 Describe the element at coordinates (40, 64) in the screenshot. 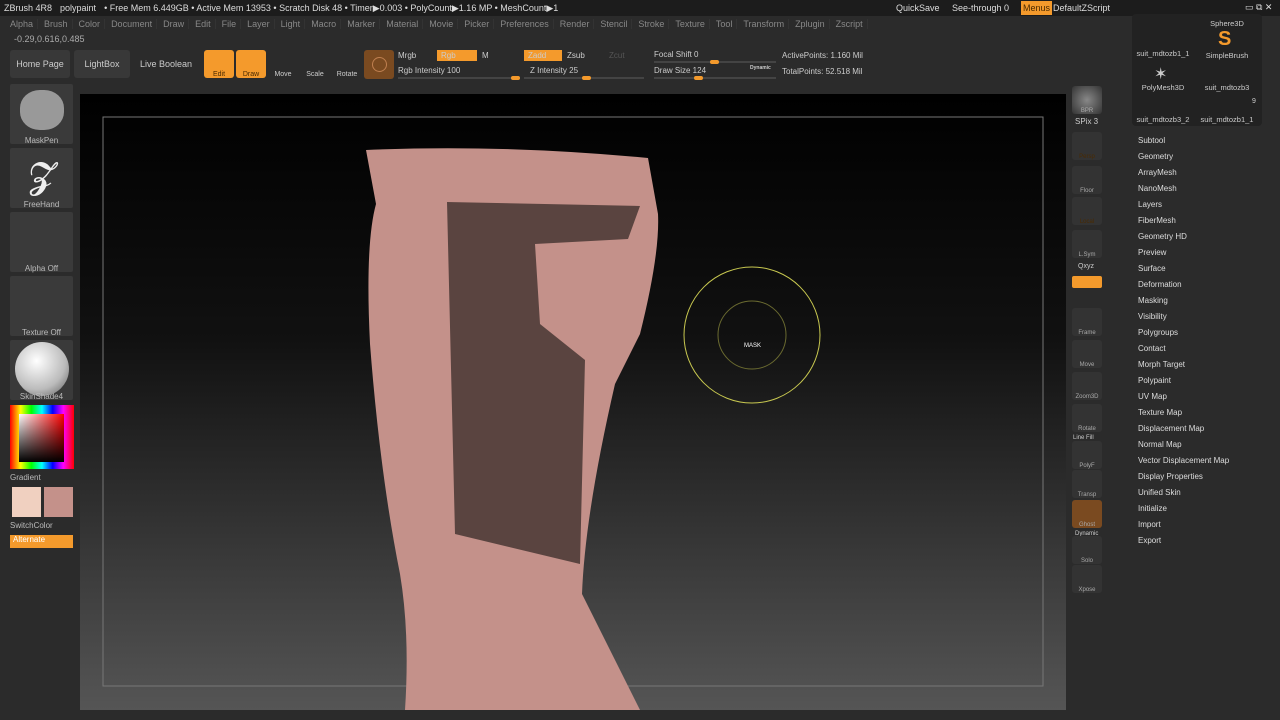

I see `home-page-button: Home Page` at that location.